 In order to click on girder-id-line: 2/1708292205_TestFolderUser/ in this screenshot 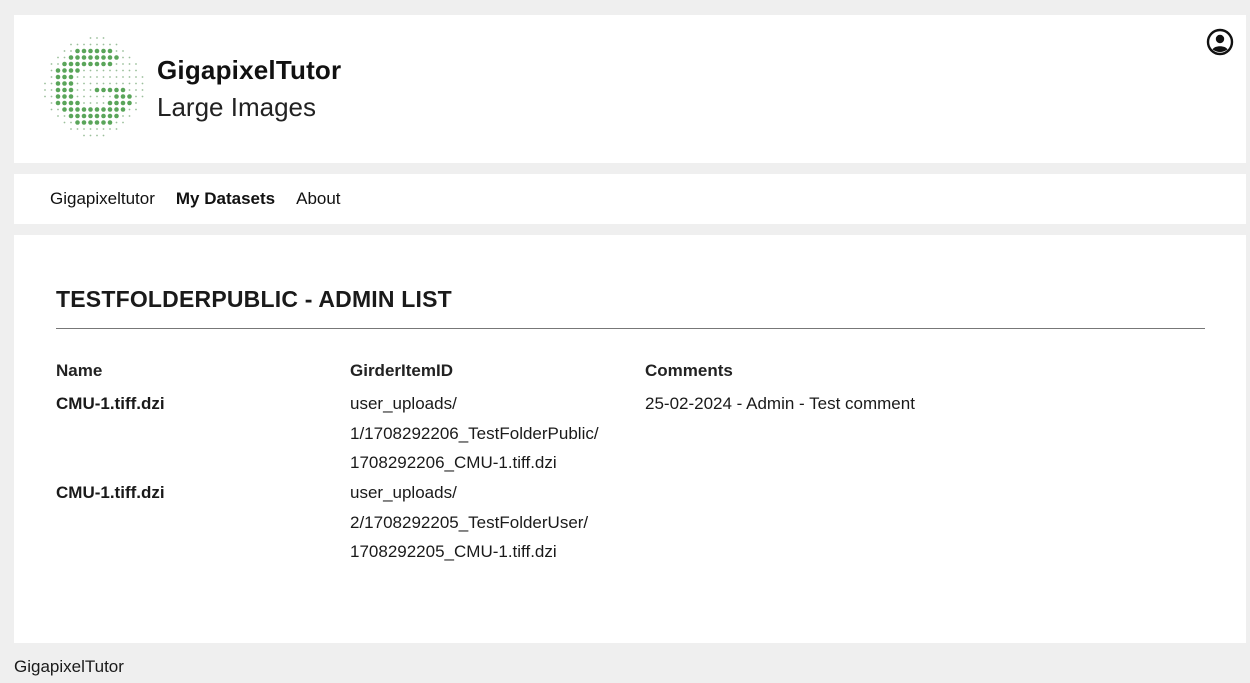, I will do `click(469, 522)`.